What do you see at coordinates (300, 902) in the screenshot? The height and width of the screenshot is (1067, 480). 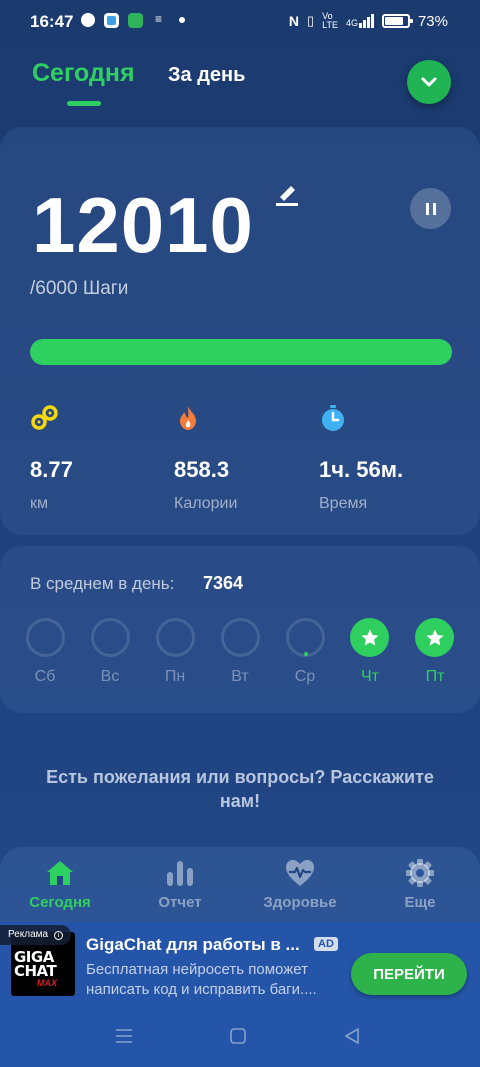 I see `nav-label-health: Здоровье` at bounding box center [300, 902].